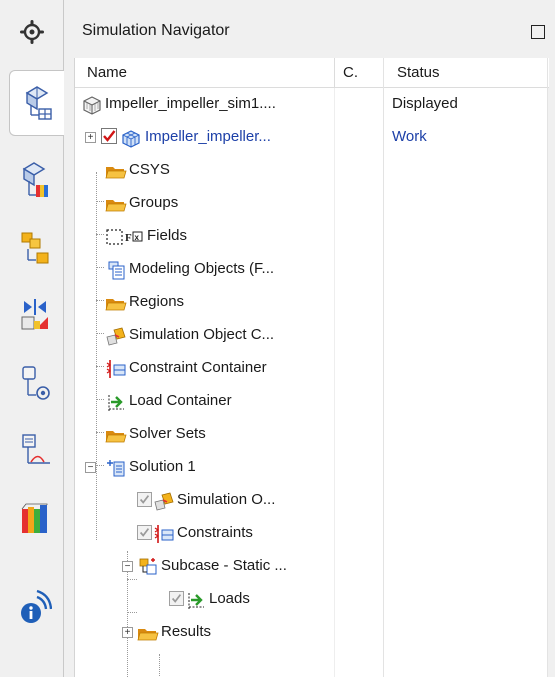 The image size is (555, 677). I want to click on tree-row-results: + Results, so click(312, 632).